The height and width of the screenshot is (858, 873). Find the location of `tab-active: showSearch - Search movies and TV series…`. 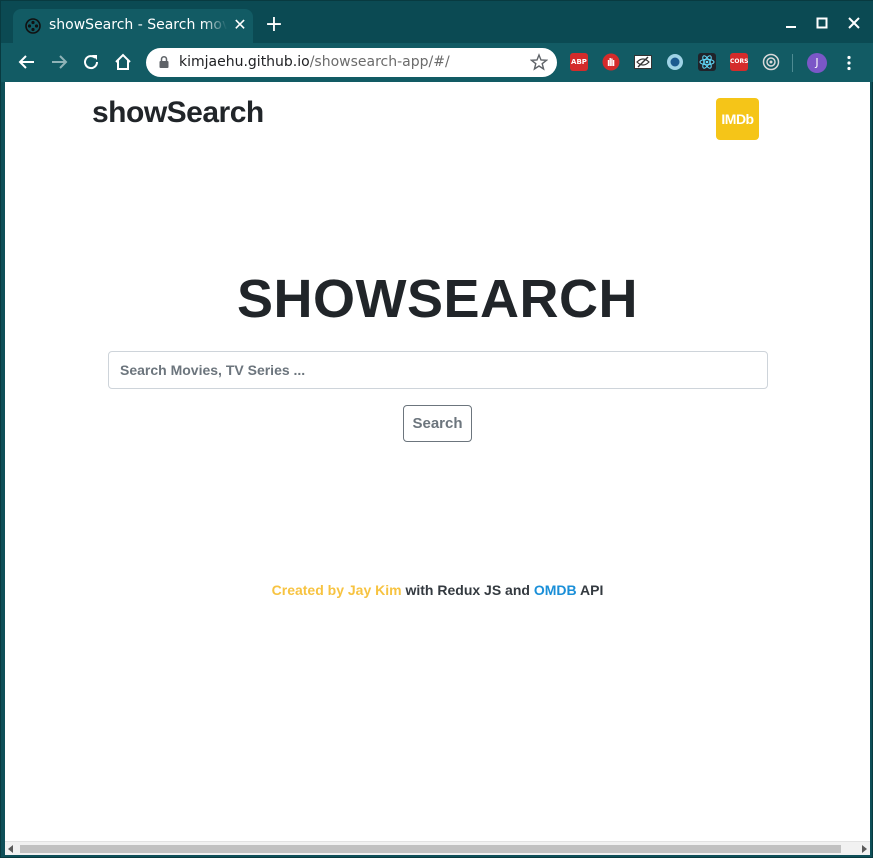

tab-active: showSearch - Search movies and TV series… is located at coordinates (133, 26).